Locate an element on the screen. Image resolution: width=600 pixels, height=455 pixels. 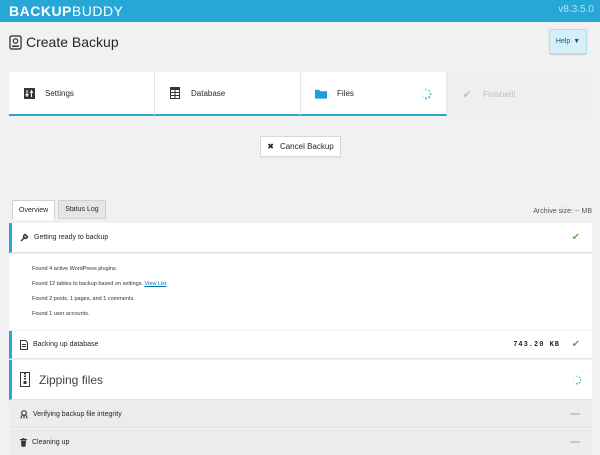
tab-bar: Overview Status Log is located at coordinates (59, 210).